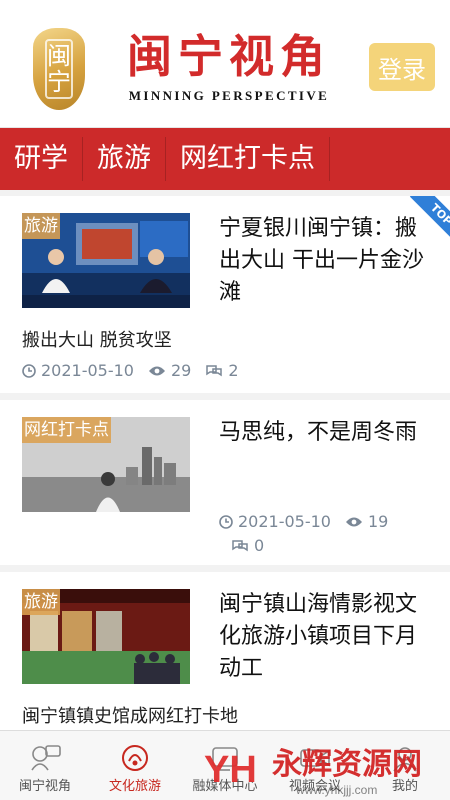 Image resolution: width=450 pixels, height=800 pixels. I want to click on comment-count: 2, so click(233, 370).